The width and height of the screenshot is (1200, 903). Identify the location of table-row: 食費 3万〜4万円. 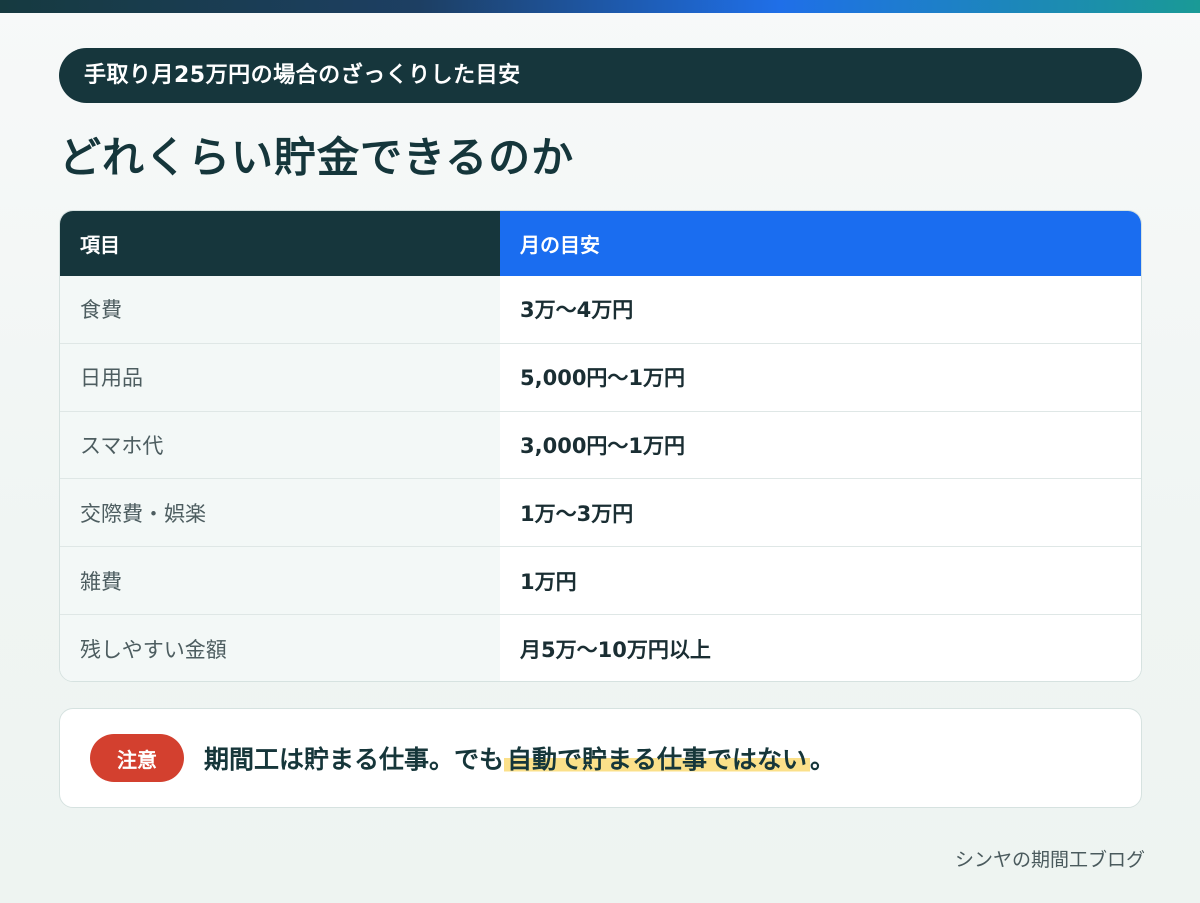
(600, 310).